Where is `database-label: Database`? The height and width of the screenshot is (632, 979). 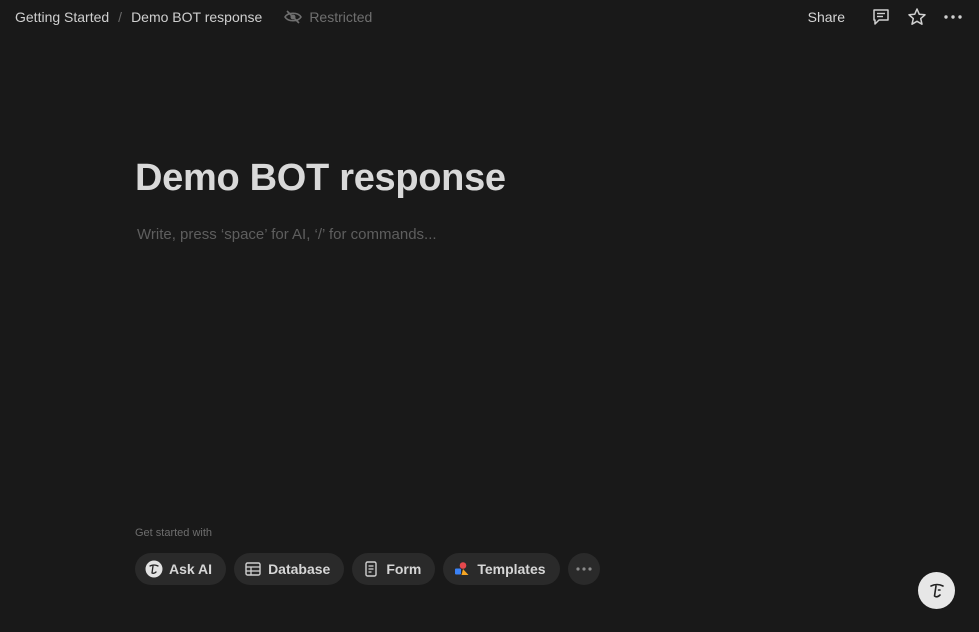
database-label: Database is located at coordinates (299, 569).